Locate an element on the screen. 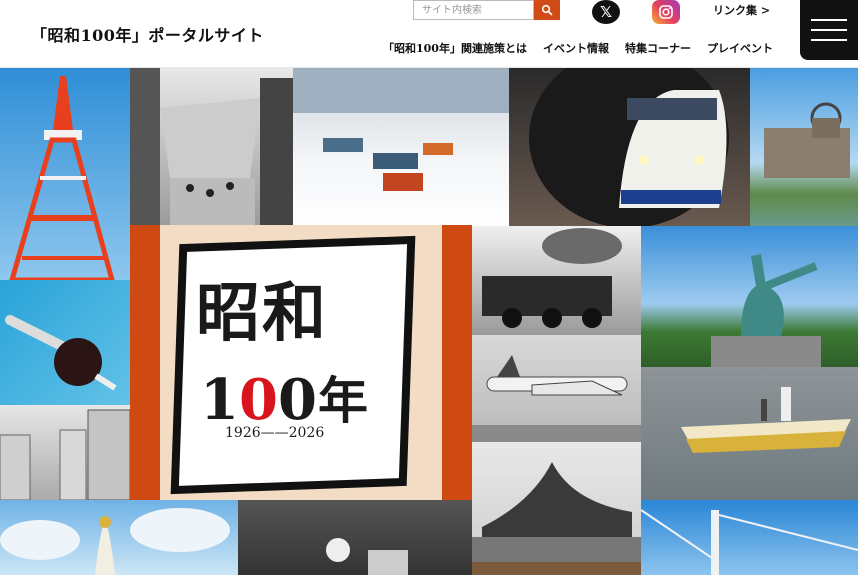 This screenshot has width=858, height=575. photo-radar-dome is located at coordinates (355, 537).